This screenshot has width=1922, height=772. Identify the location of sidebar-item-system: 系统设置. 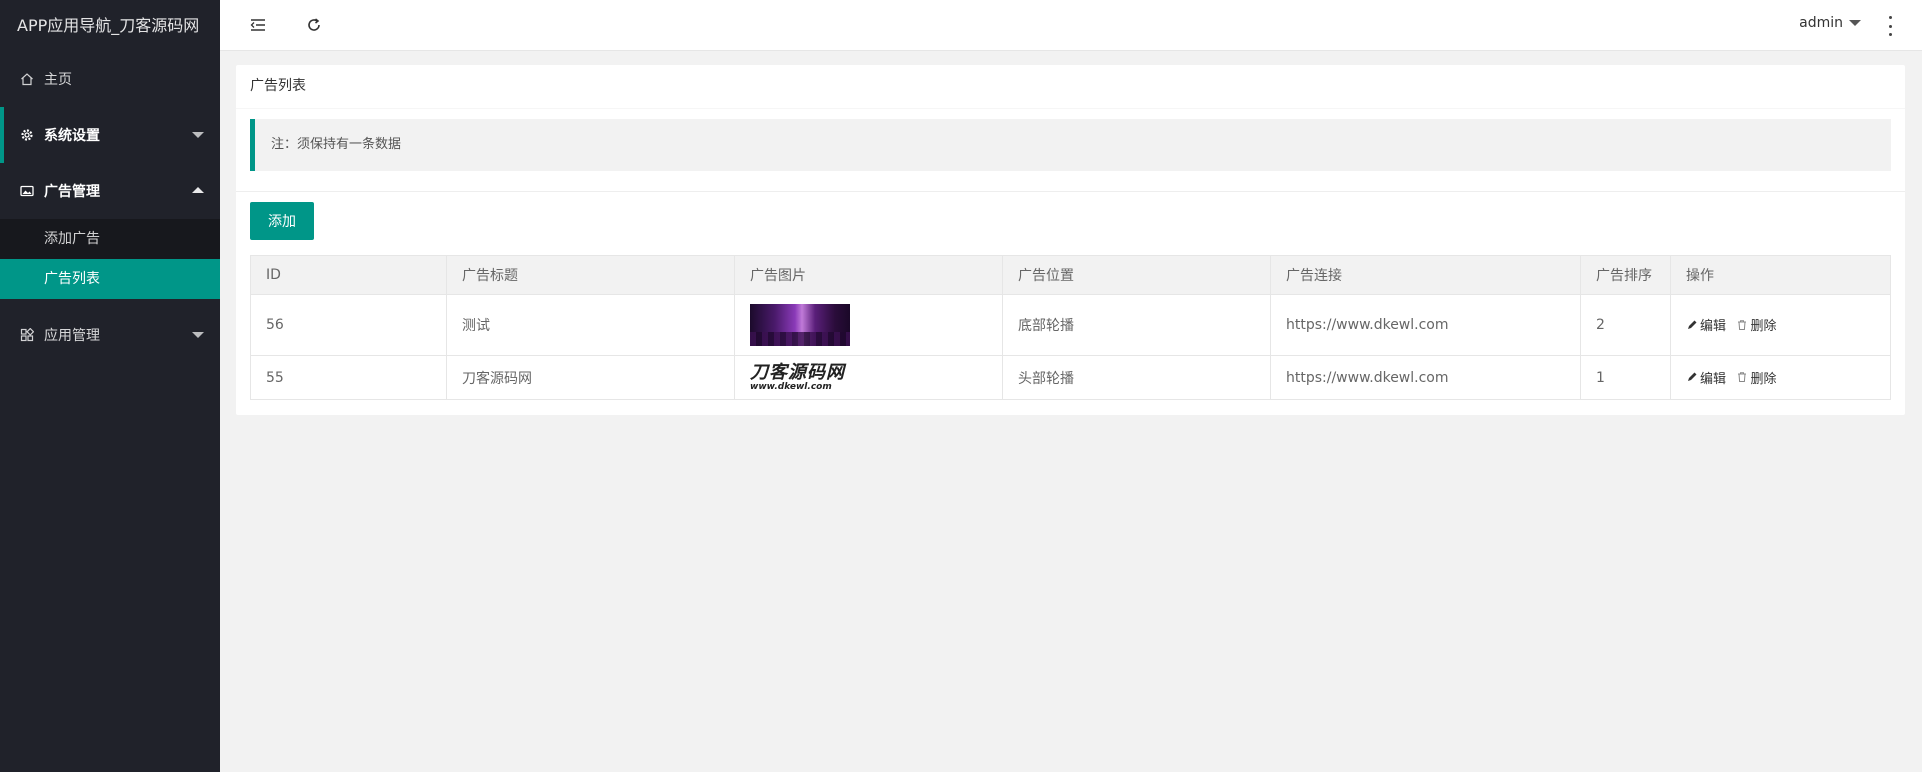
(110, 135).